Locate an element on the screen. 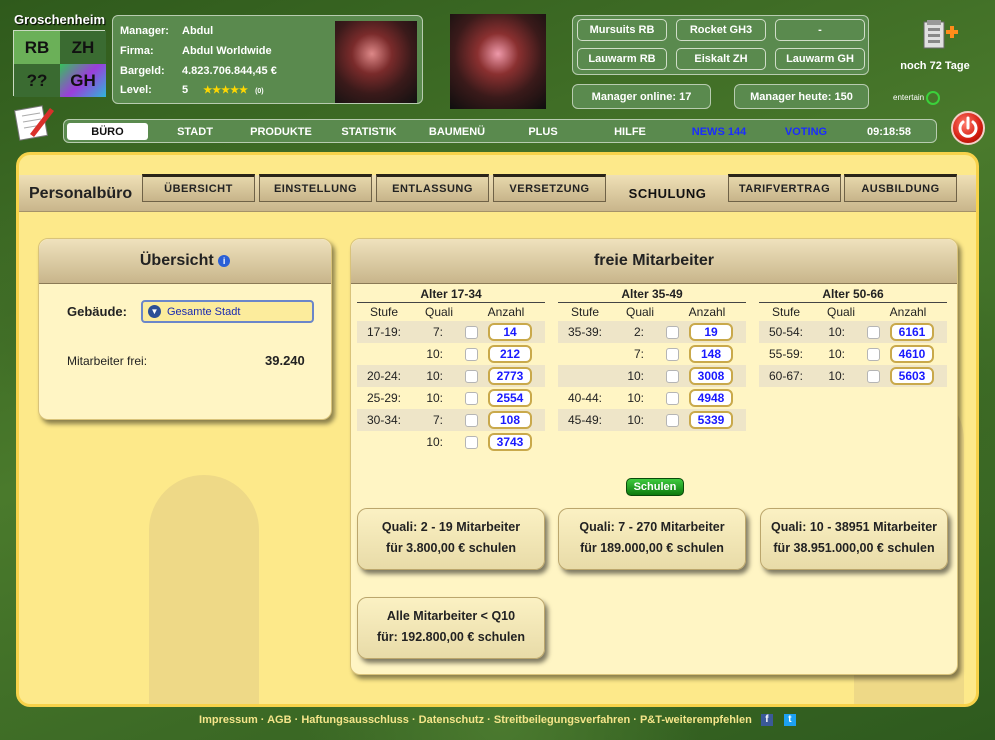  power-icon is located at coordinates (968, 128).